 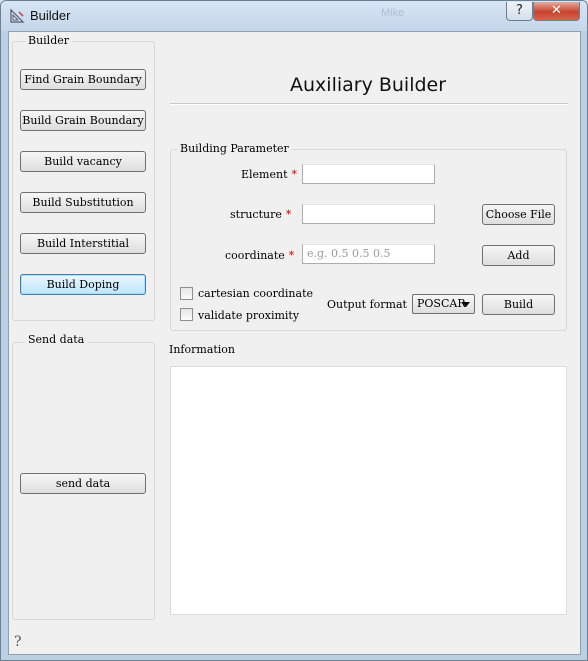 What do you see at coordinates (368, 254) in the screenshot?
I see `coordinate-input: e.g. 0.5 0.5 0.5` at bounding box center [368, 254].